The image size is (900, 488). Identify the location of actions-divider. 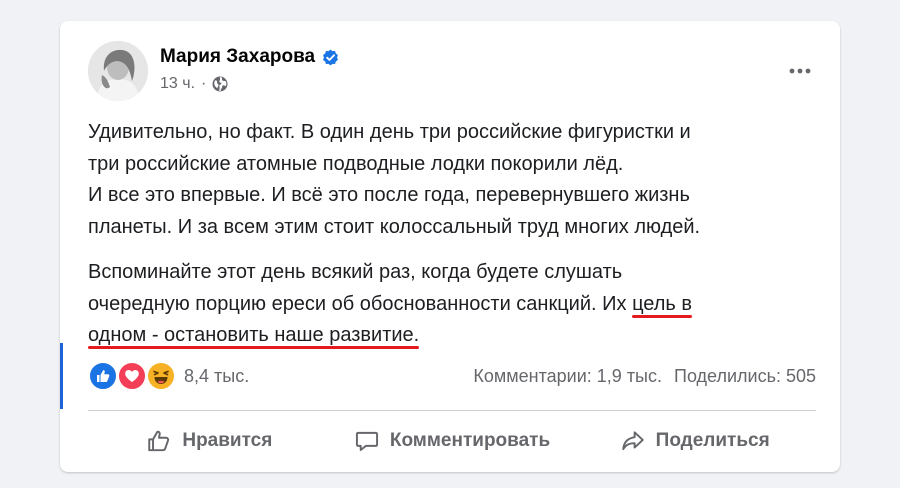
(452, 410).